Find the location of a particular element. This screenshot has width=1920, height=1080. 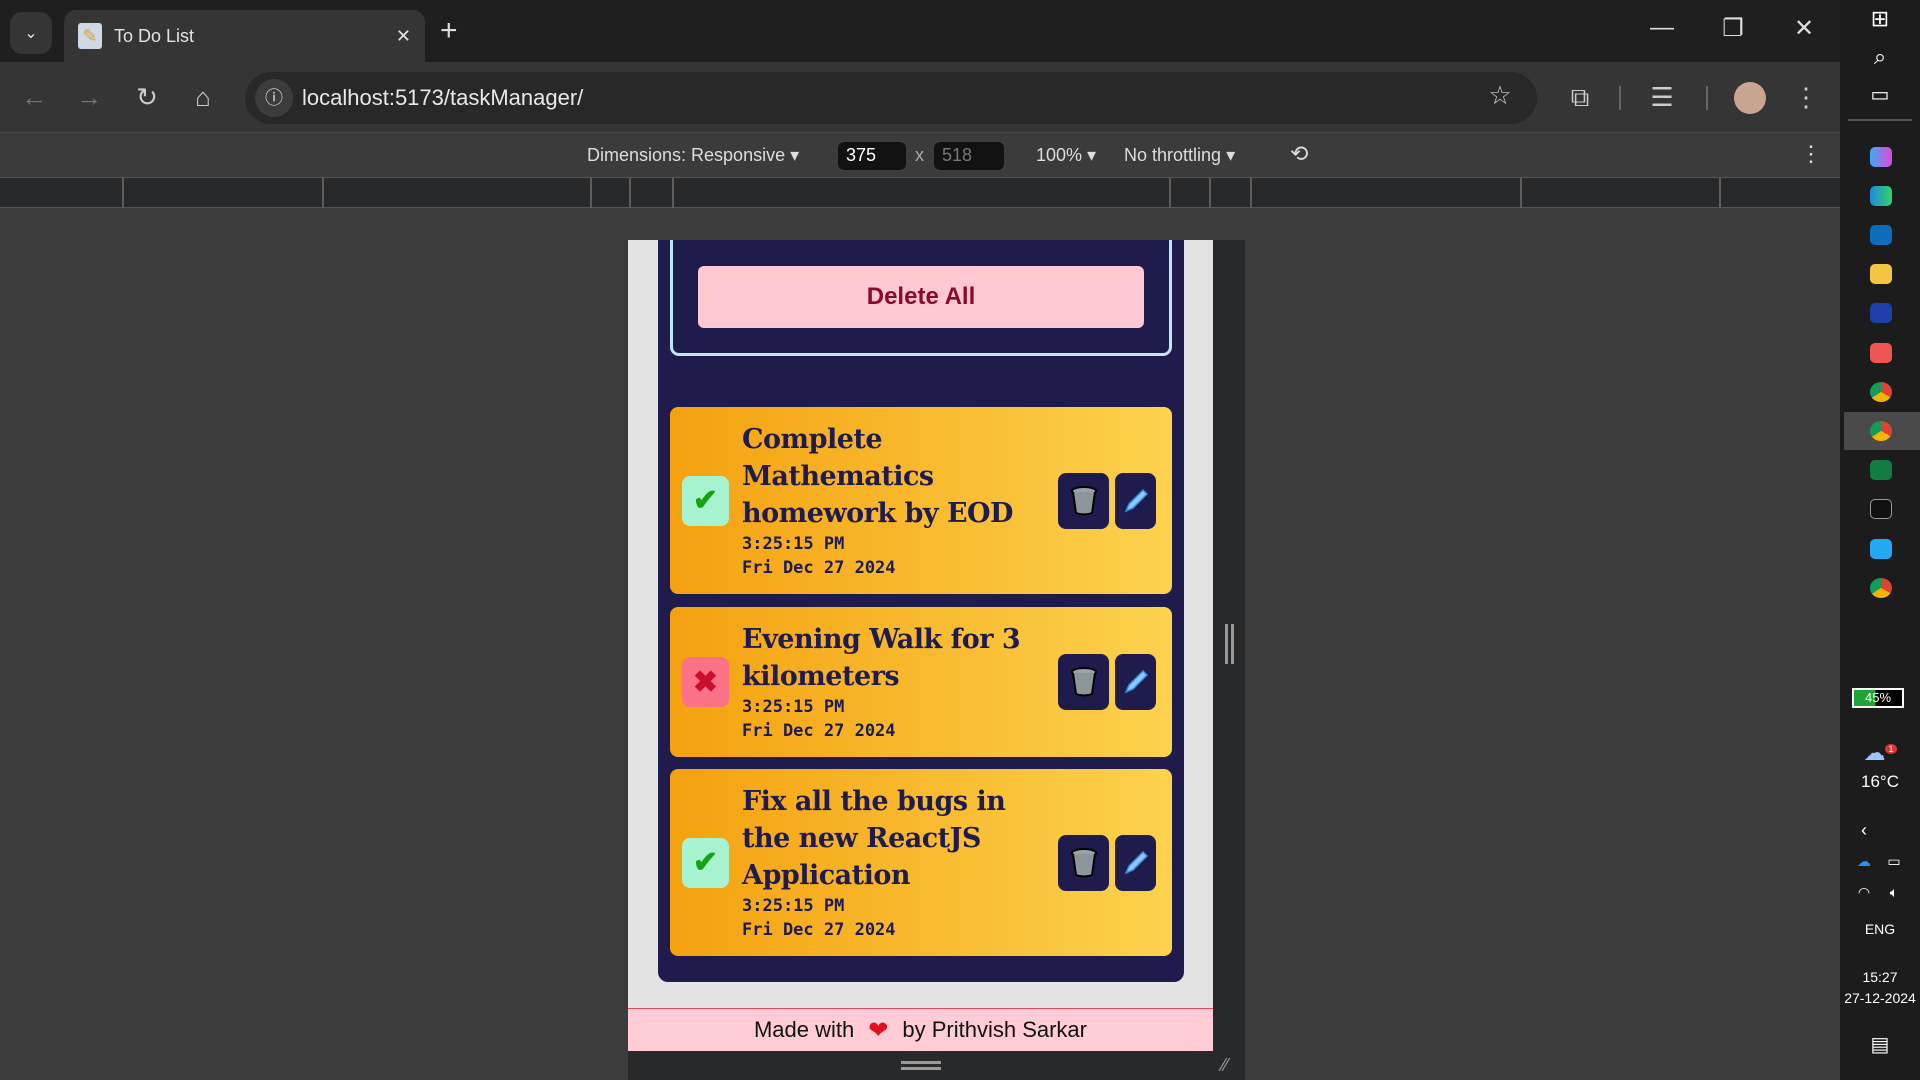

corner-resize-icon: ⁄⁄ is located at coordinates (1225, 1065).